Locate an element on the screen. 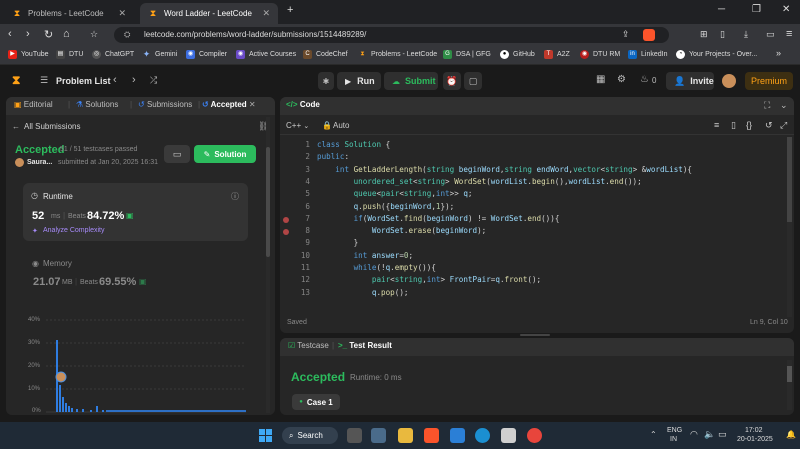 The image size is (800, 449). list-icon: ☰ is located at coordinates (44, 80).